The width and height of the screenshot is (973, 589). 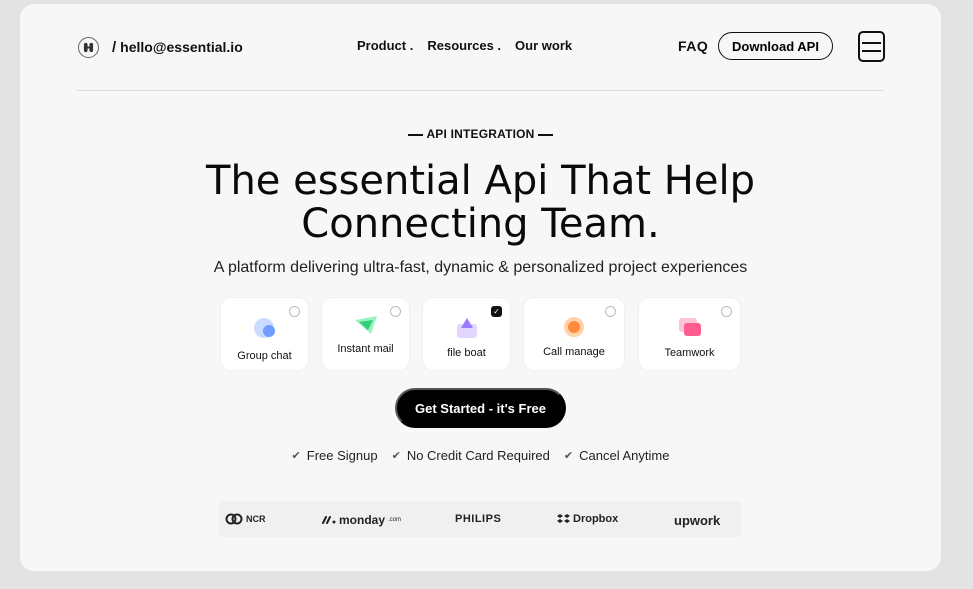 I want to click on teamwork-icon, so click(x=689, y=327).